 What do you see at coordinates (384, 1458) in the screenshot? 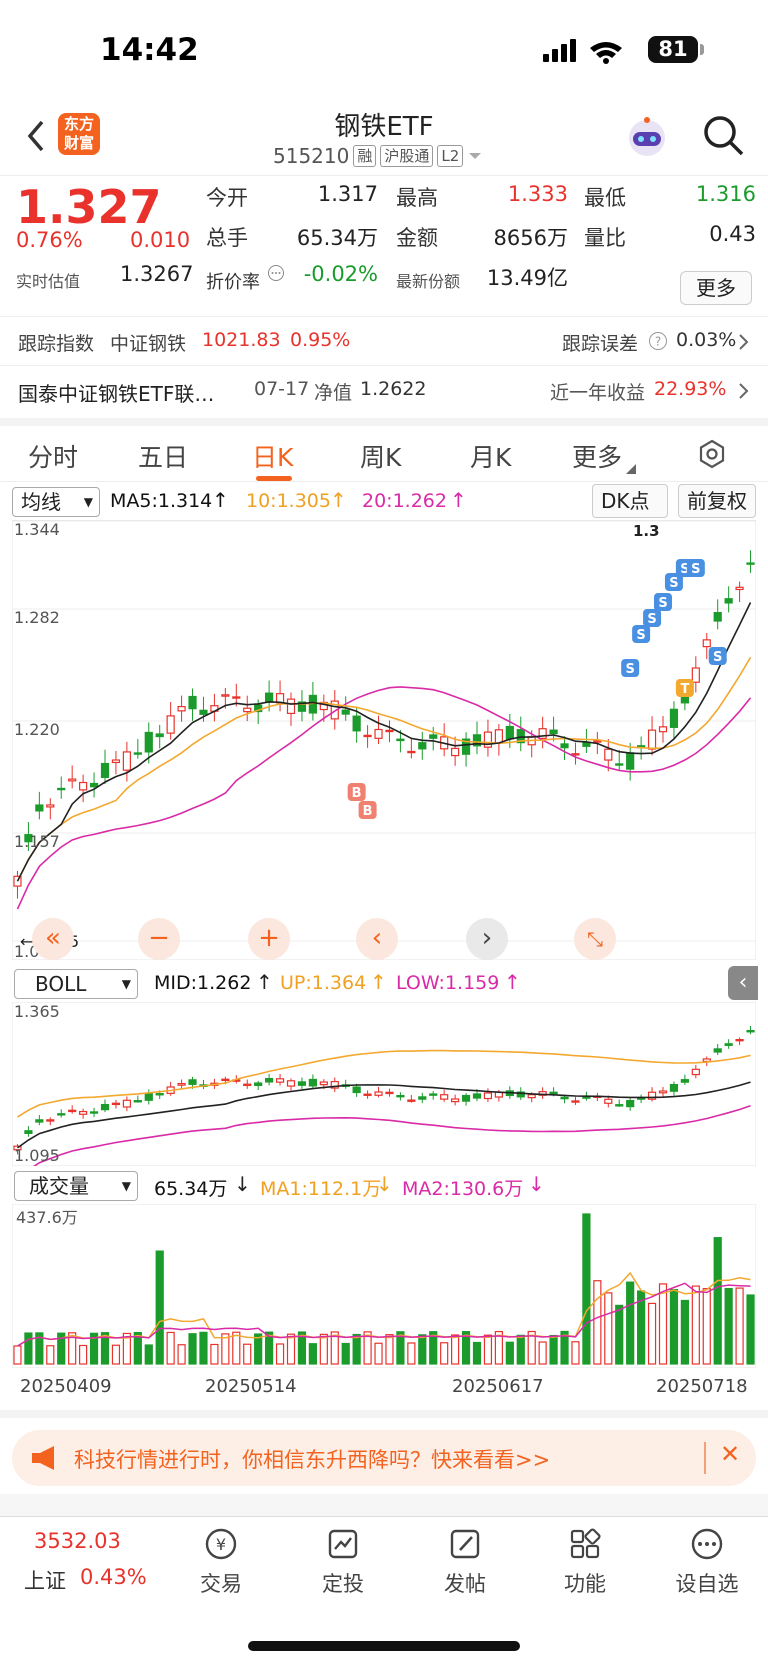
I see `promo-banner: 科技行情进行时，你相信东升西降吗？快来看看>> ✕` at bounding box center [384, 1458].